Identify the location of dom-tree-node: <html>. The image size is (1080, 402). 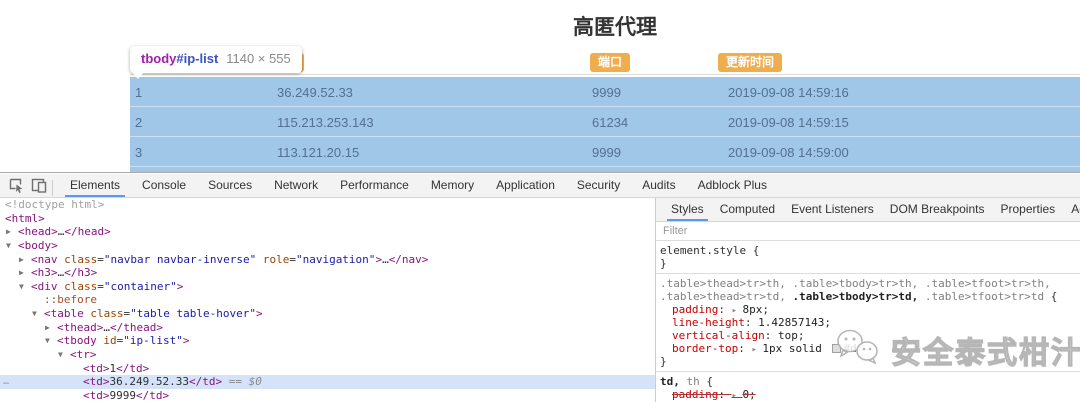
(327, 219).